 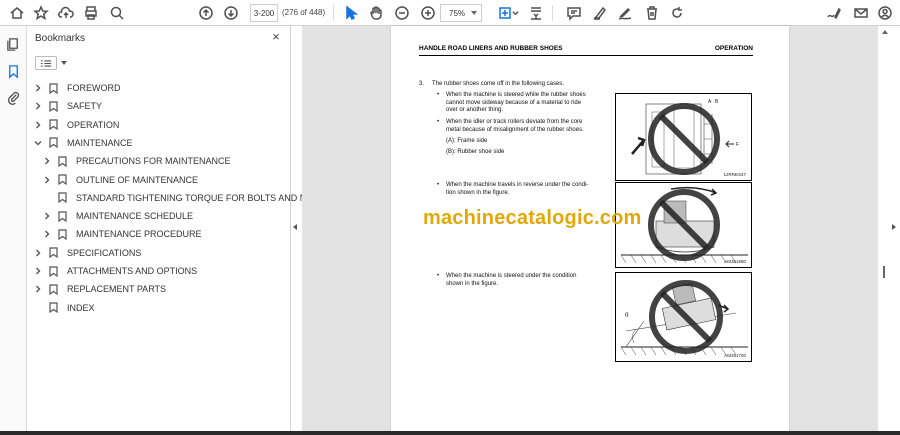 I want to click on zoom-search-icon, so click(x=117, y=13).